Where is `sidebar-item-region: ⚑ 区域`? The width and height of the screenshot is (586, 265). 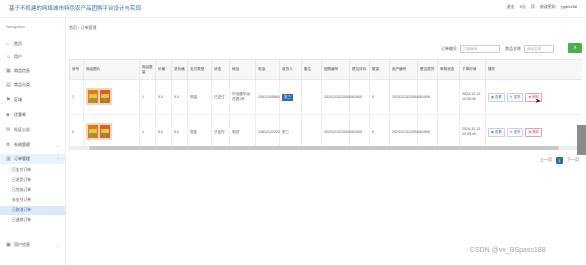
sidebar-item-region: ⚑ 区域 is located at coordinates (33, 100).